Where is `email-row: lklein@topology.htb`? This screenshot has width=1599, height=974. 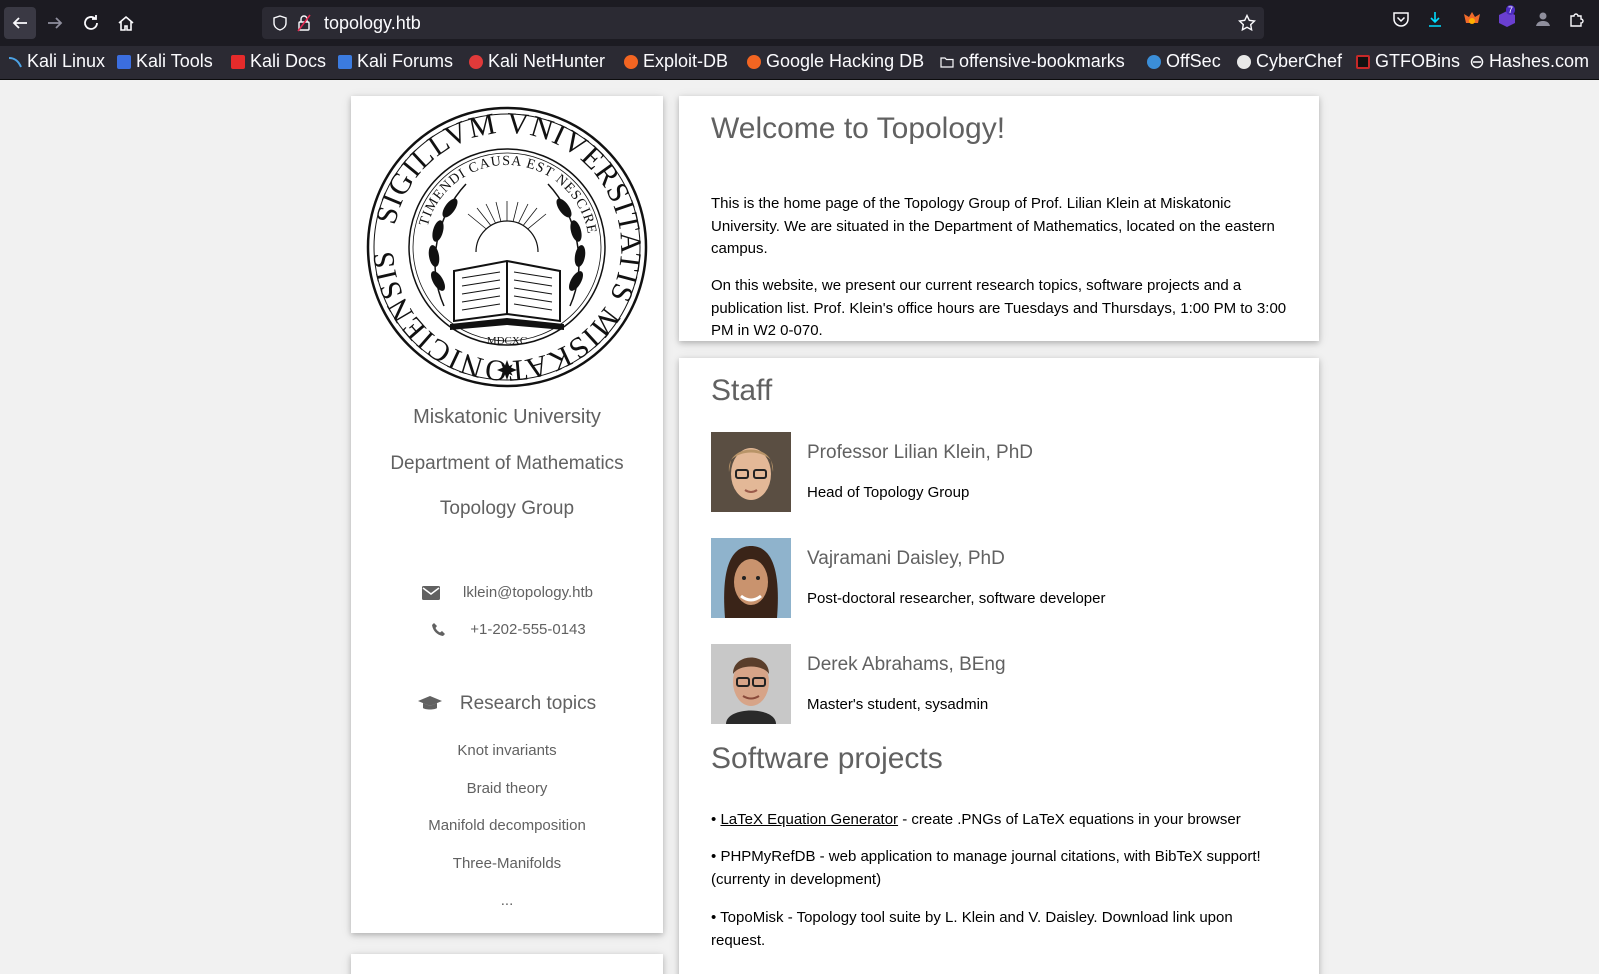
email-row: lklein@topology.htb is located at coordinates (507, 592).